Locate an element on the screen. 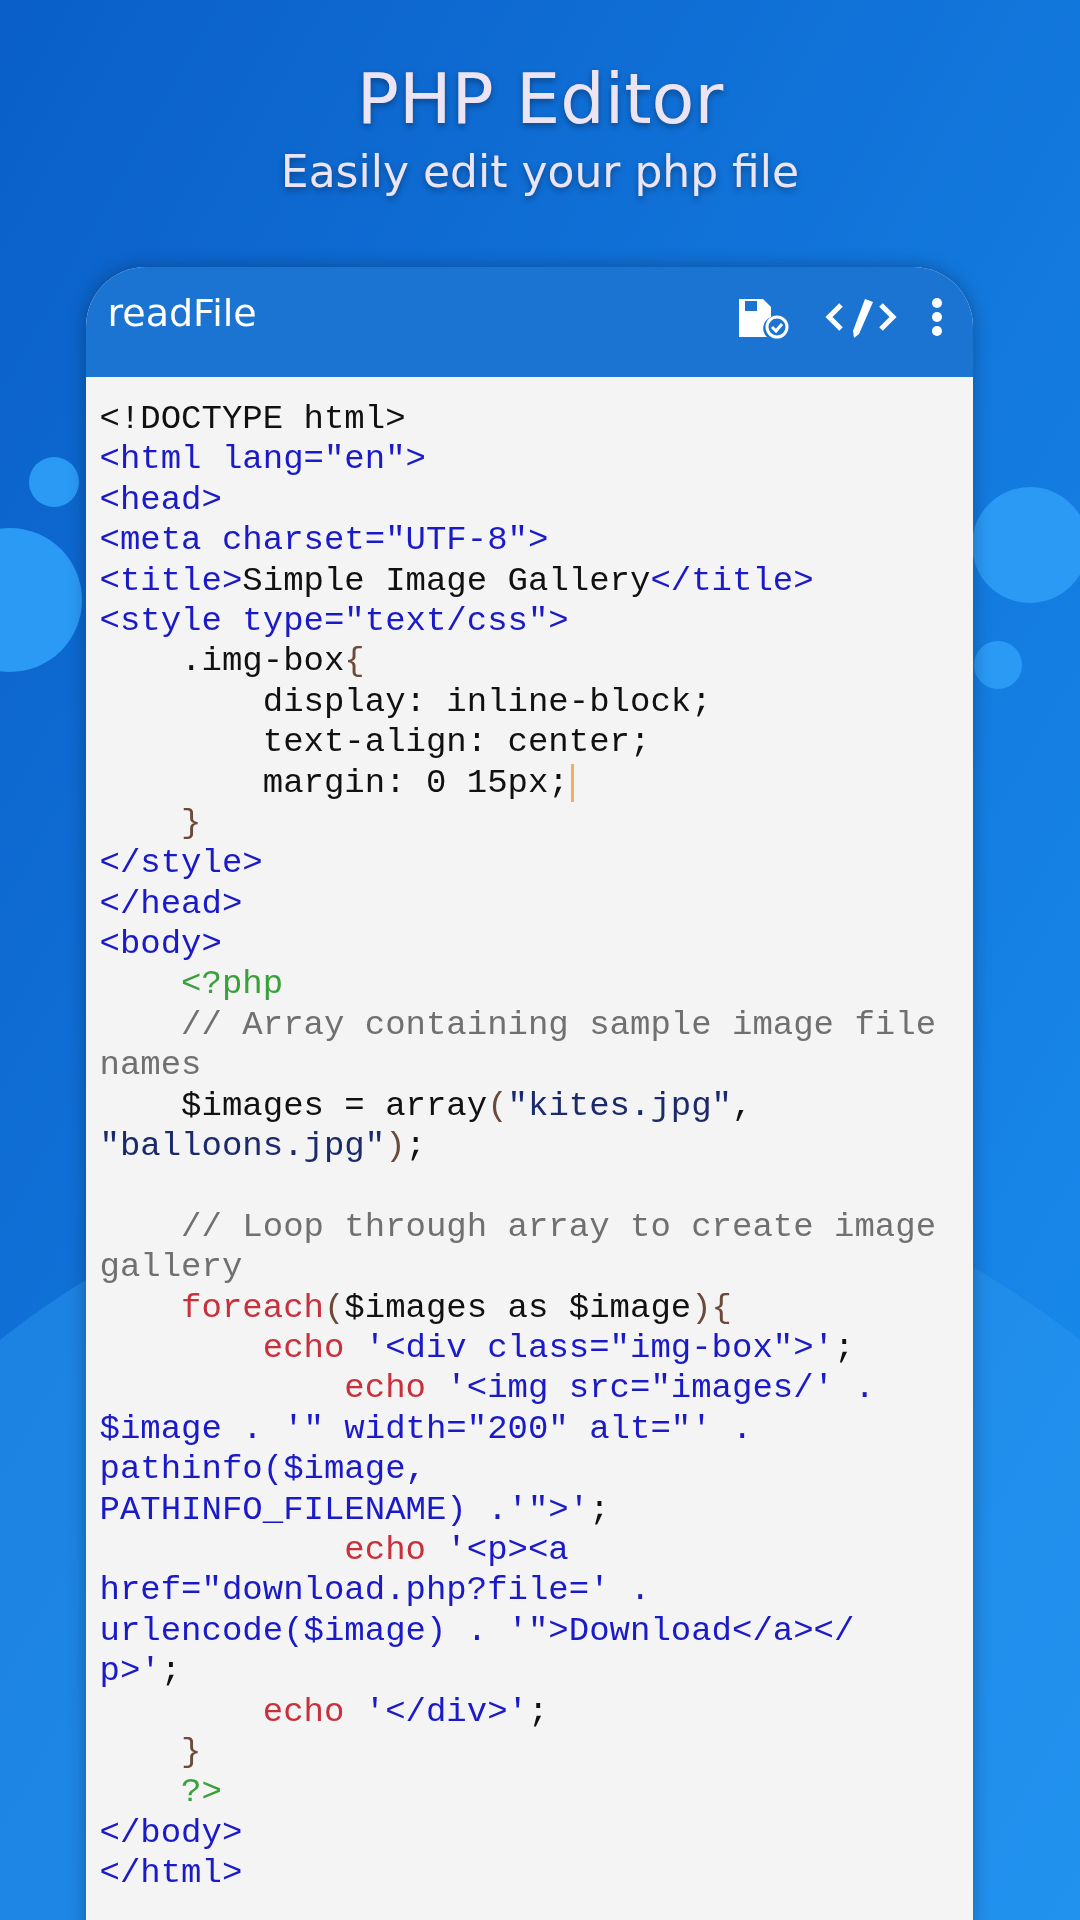 Image resolution: width=1080 pixels, height=1920 pixels. code-line: $images = array("kites.jpg", is located at coordinates (467, 1106).